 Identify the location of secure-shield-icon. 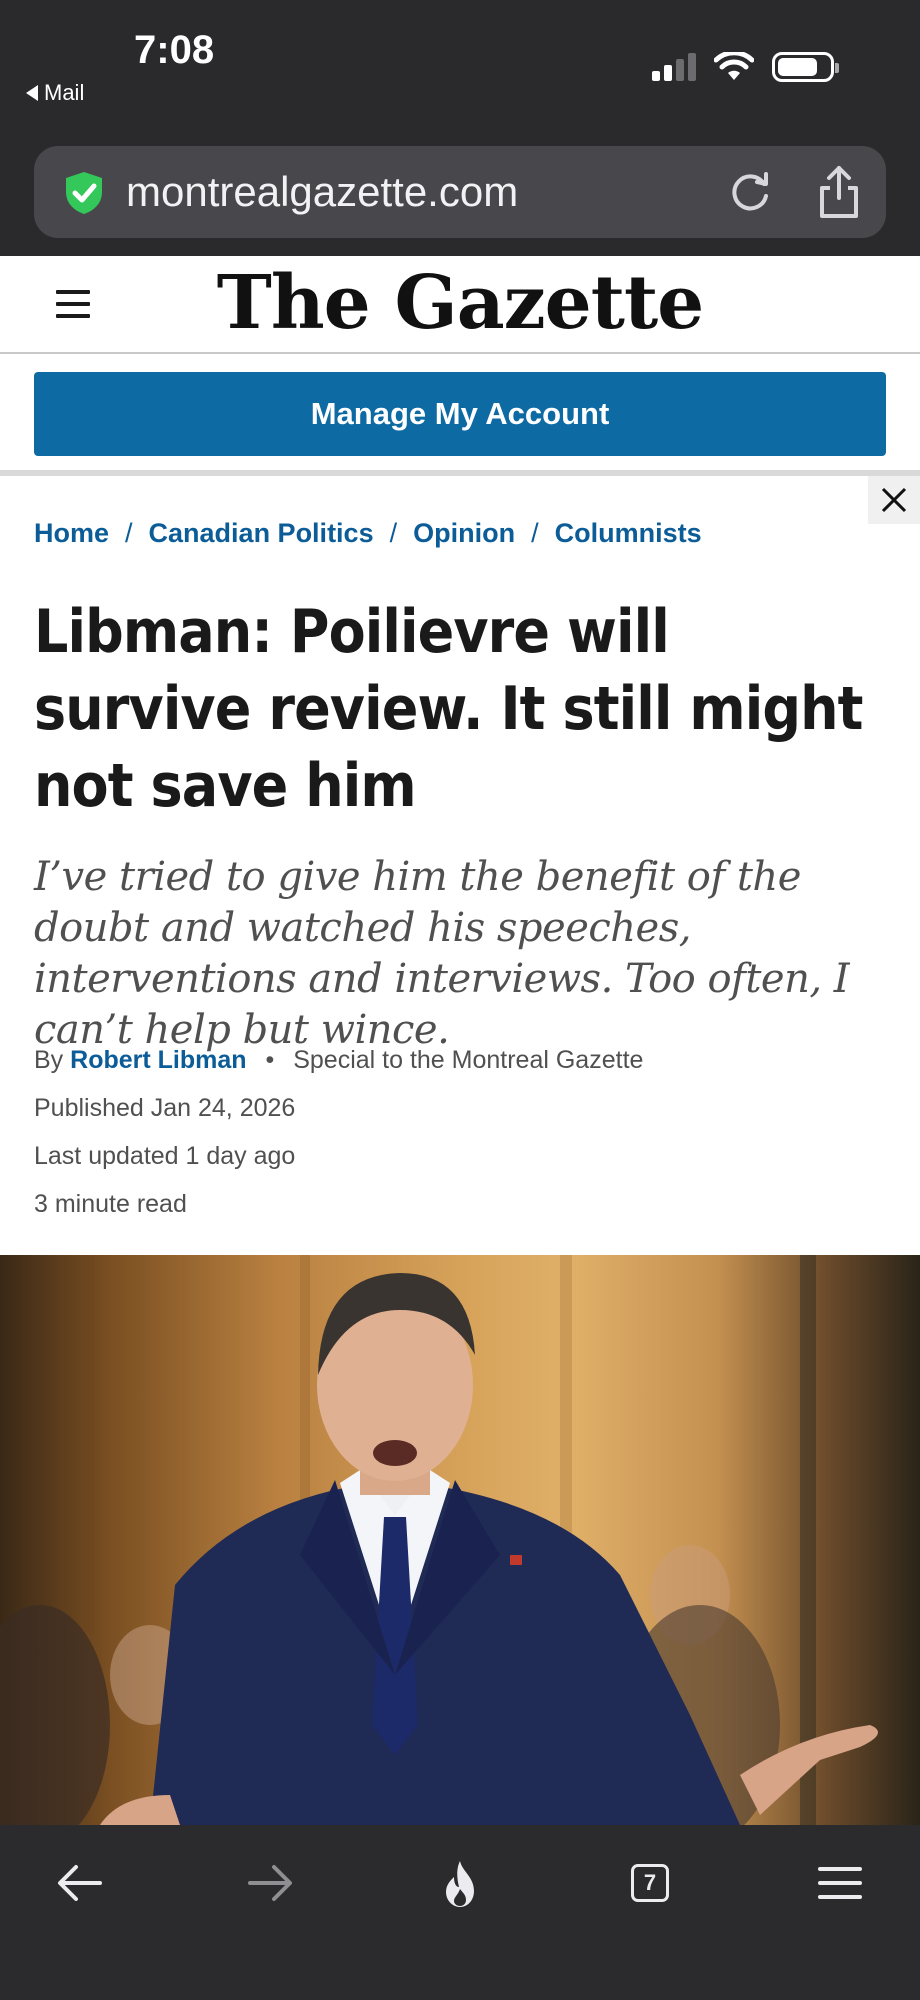
(84, 193).